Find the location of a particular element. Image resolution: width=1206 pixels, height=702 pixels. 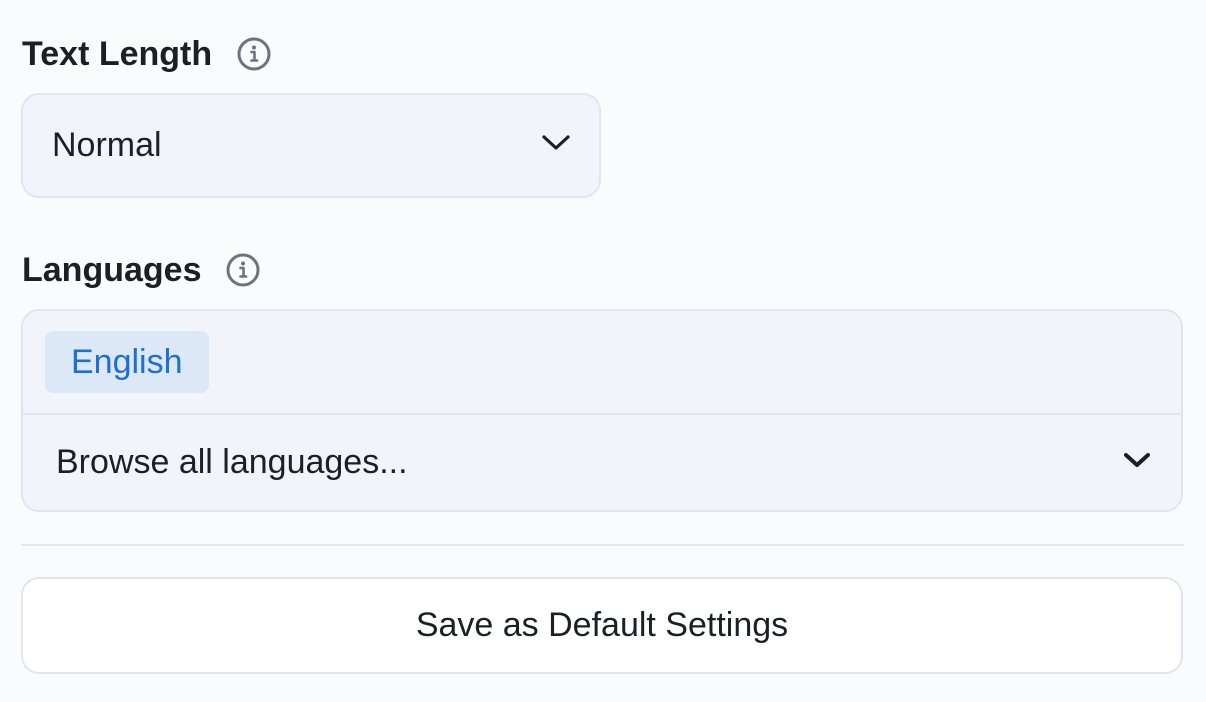

text-length-heading: Text Length is located at coordinates (147, 54).